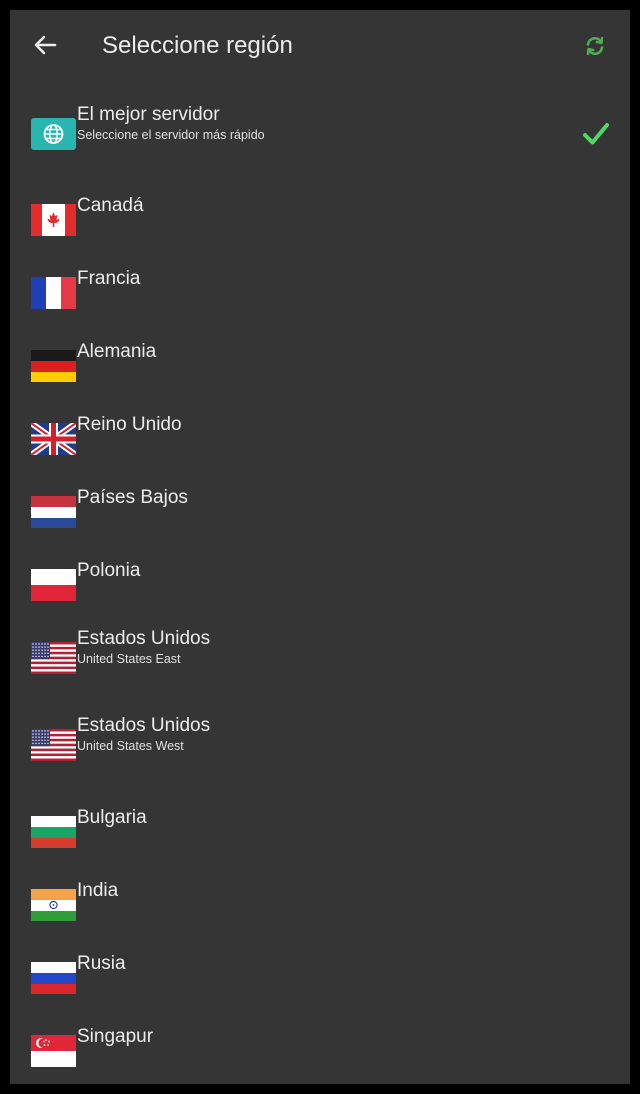 This screenshot has height=1094, width=640. What do you see at coordinates (109, 570) in the screenshot?
I see `server-name: Polonia` at bounding box center [109, 570].